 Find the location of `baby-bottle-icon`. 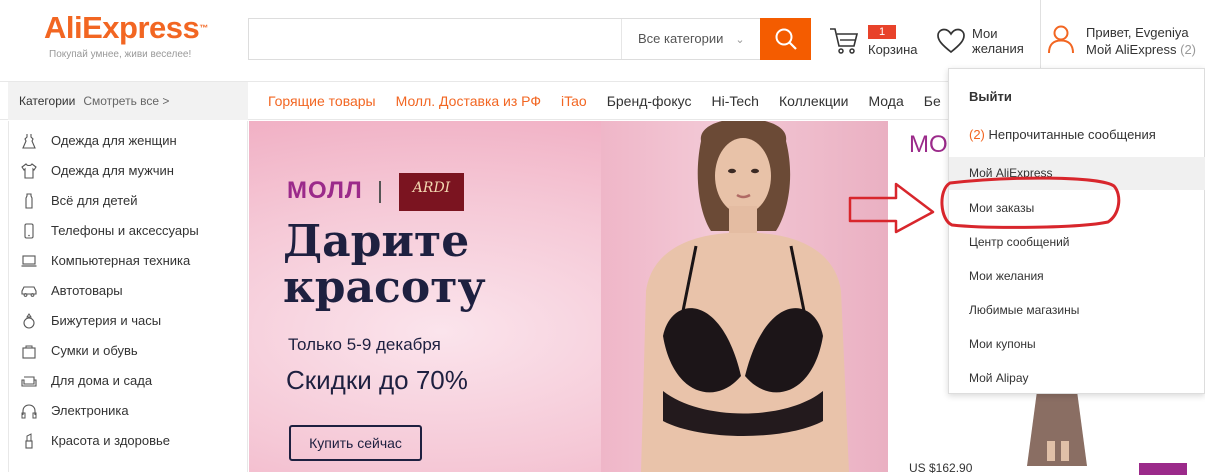

baby-bottle-icon is located at coordinates (29, 201).